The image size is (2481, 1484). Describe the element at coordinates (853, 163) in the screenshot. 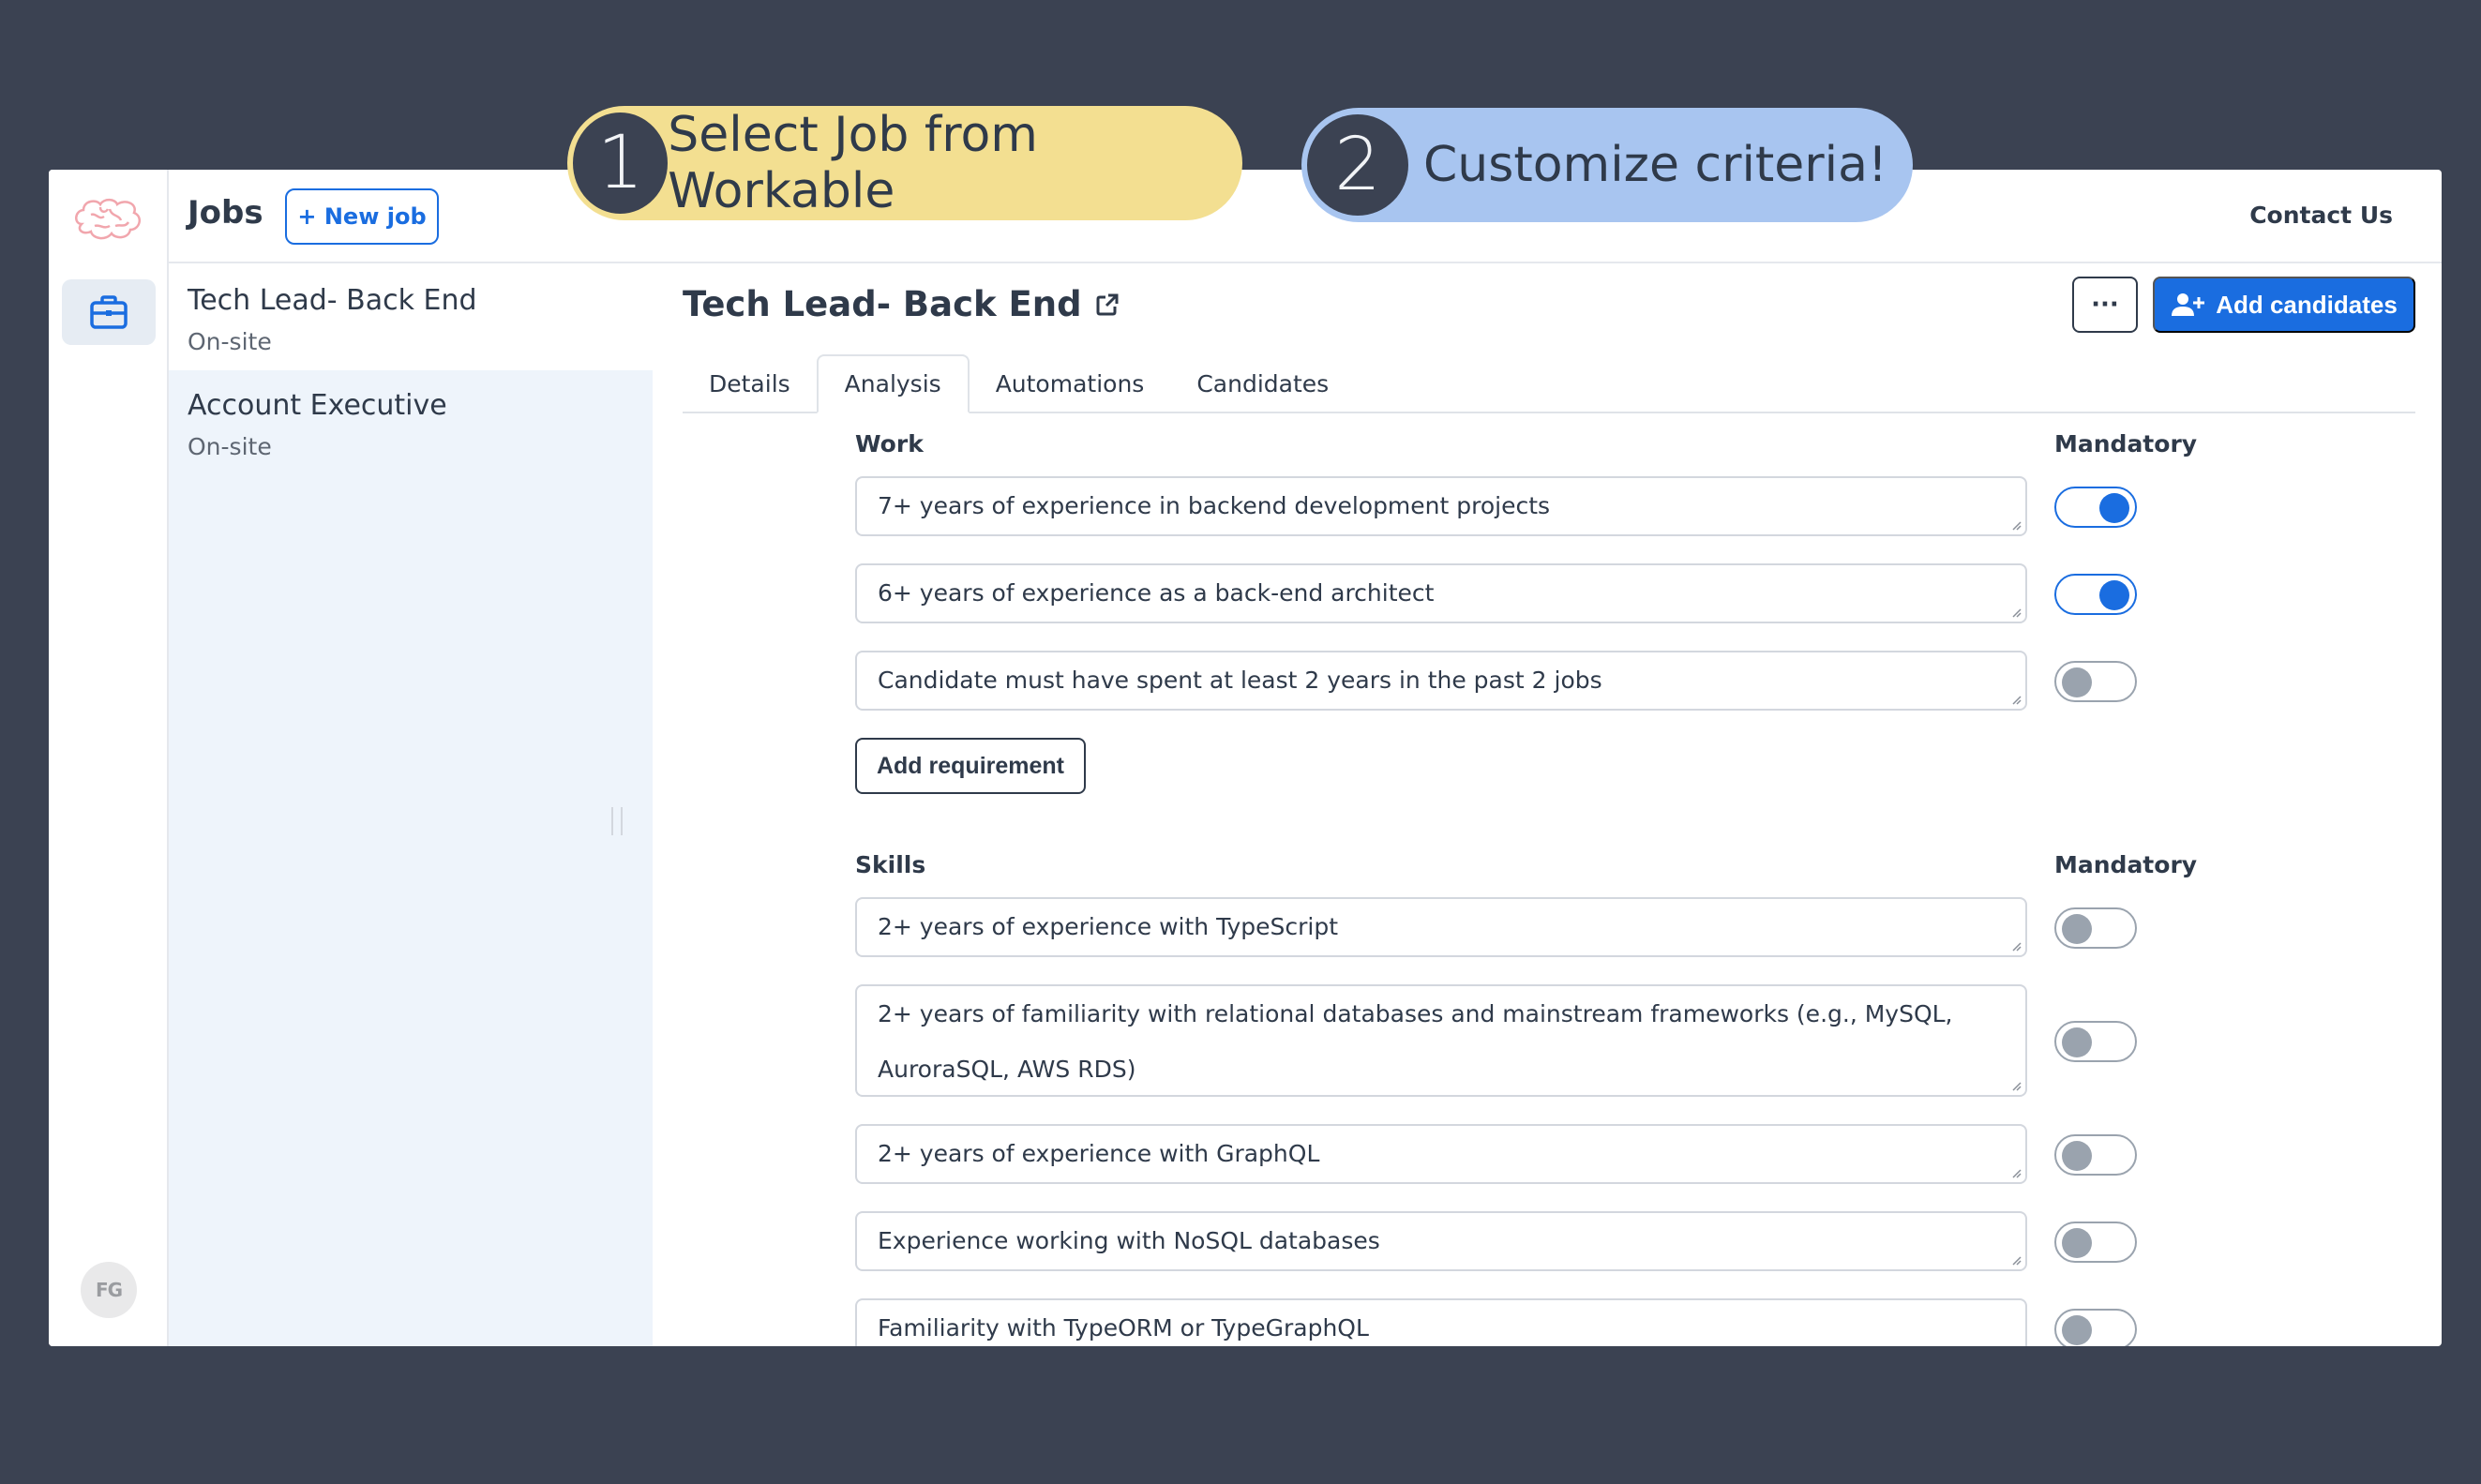

I see `step-text: Select Job from Workable` at that location.